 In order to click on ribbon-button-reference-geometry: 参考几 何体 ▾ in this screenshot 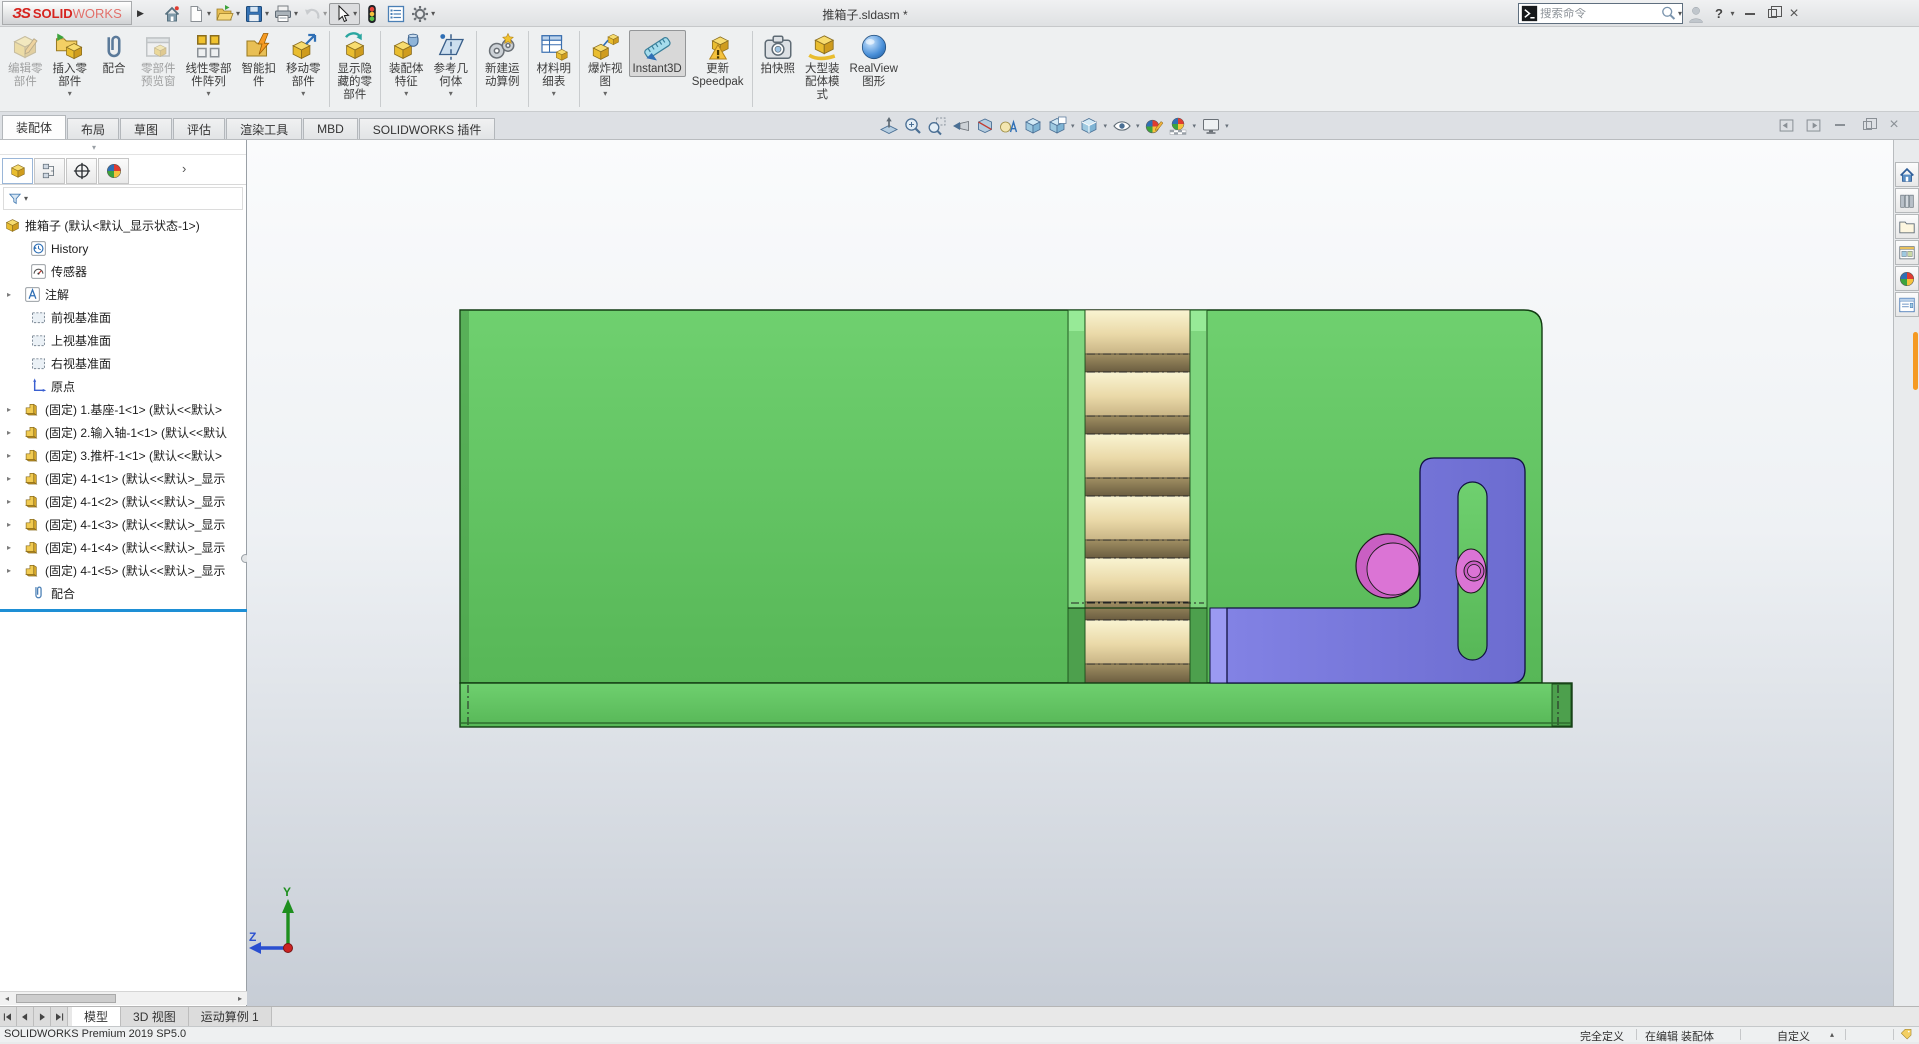, I will do `click(451, 64)`.